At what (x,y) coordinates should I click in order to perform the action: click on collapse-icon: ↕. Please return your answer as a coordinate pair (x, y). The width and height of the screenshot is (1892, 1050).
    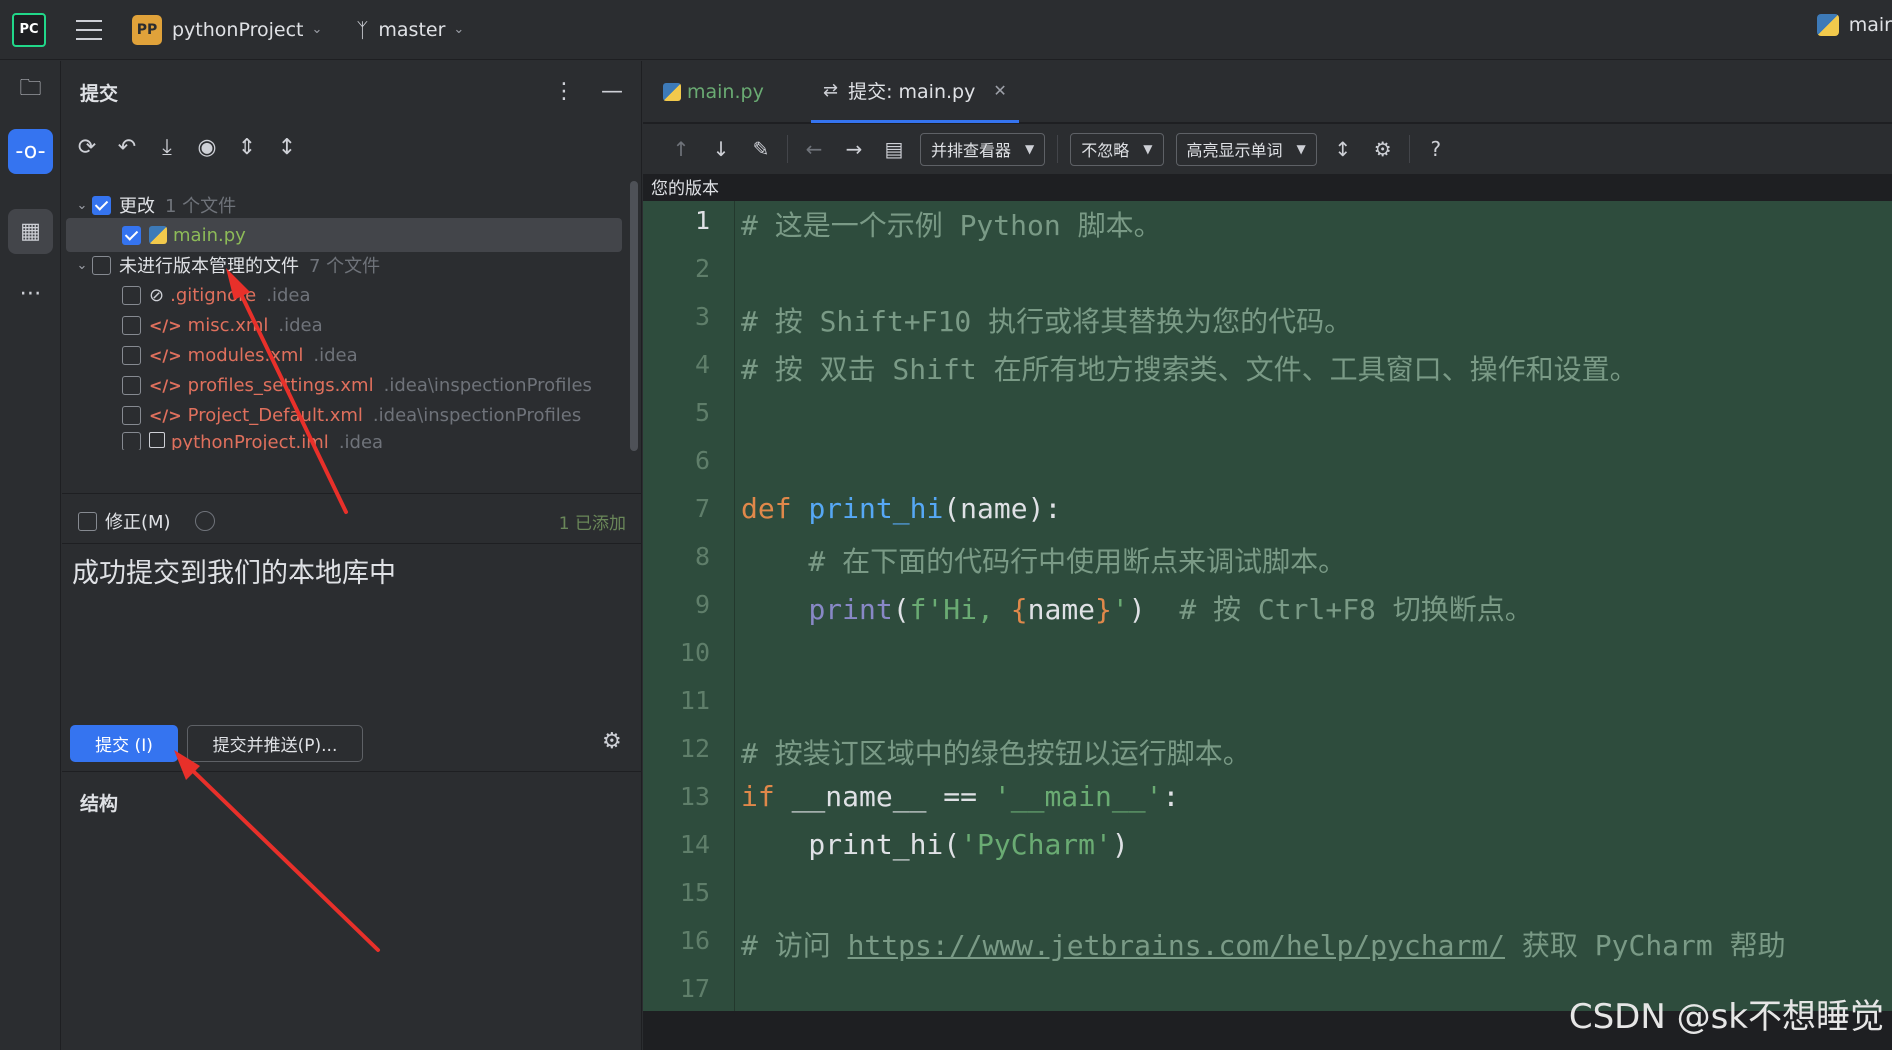
    Looking at the image, I should click on (287, 147).